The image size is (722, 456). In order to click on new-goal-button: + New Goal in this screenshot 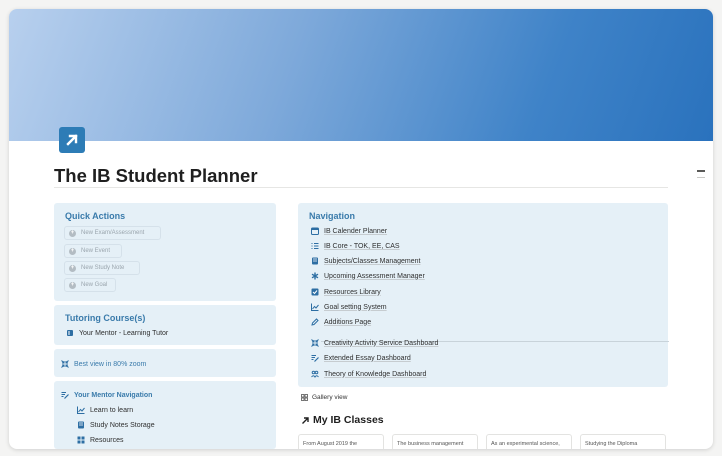, I will do `click(90, 285)`.